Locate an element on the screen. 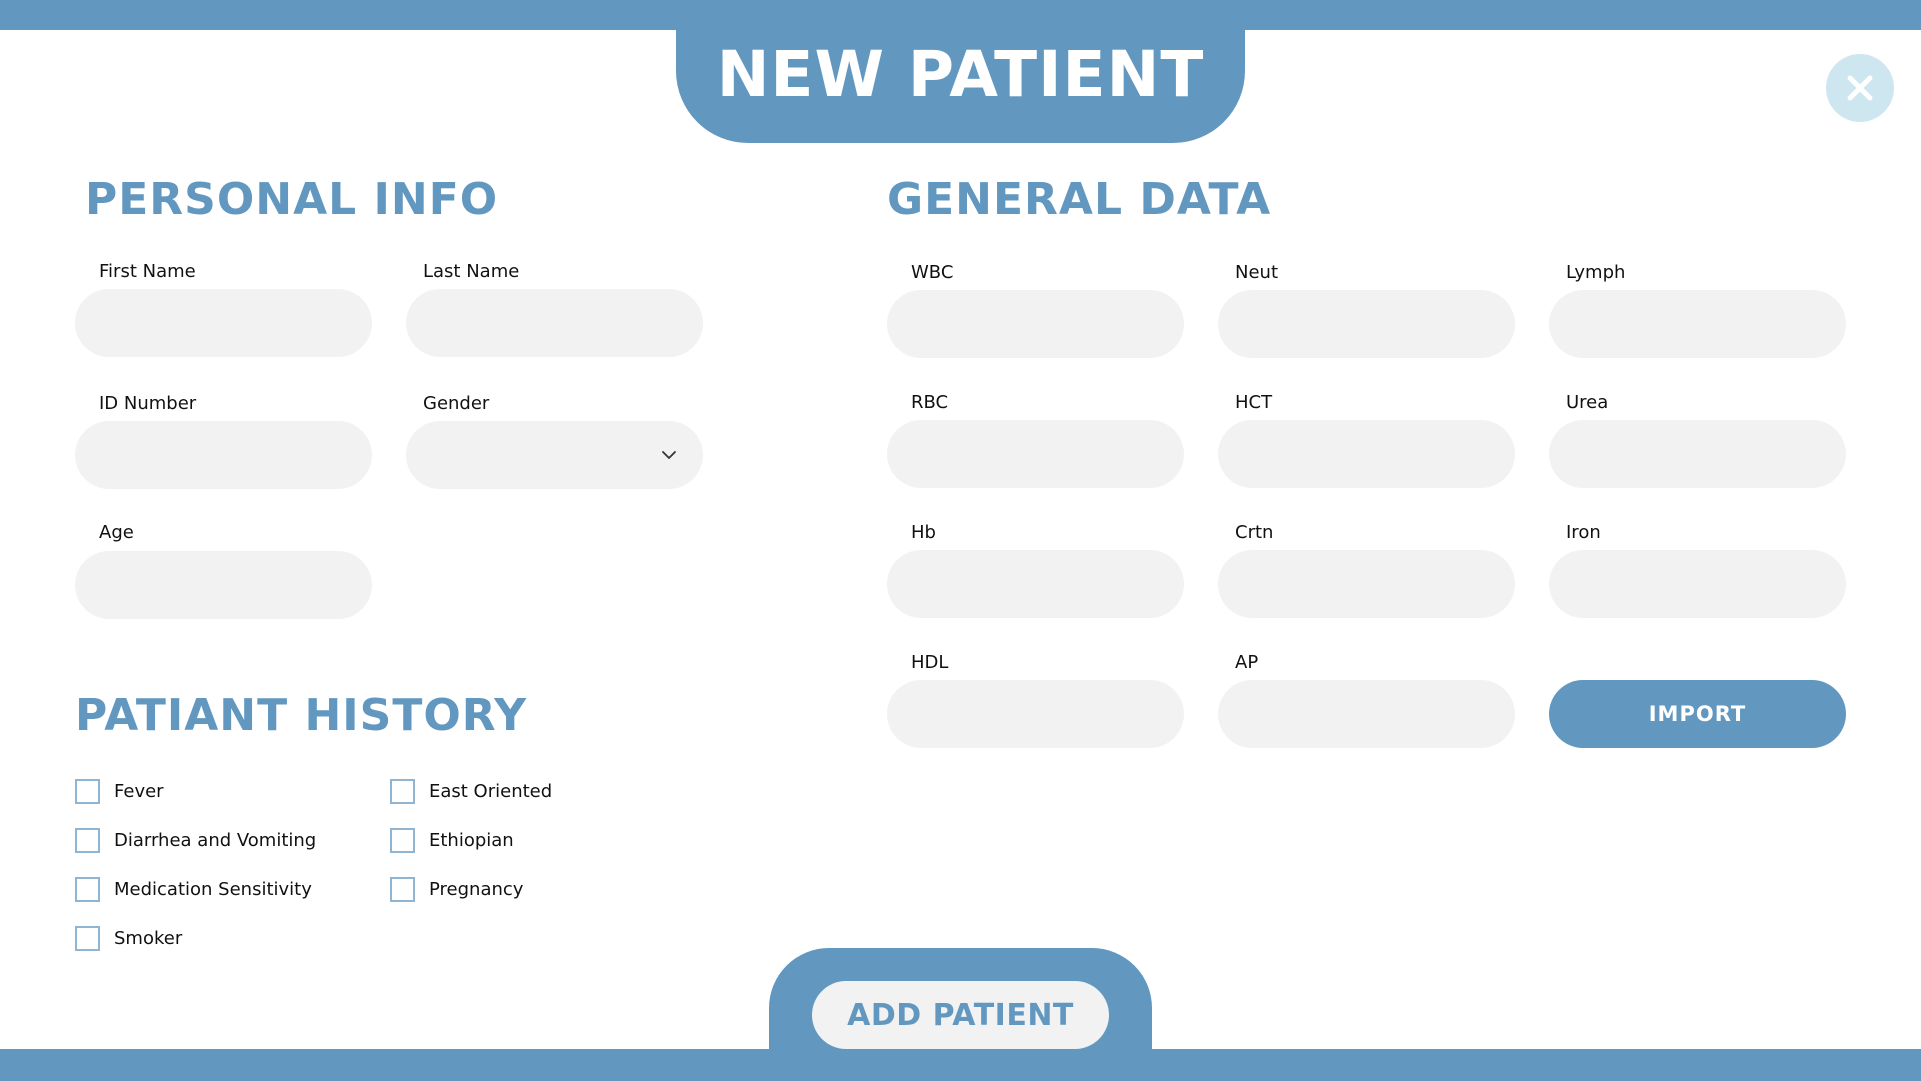  fever-checkbox is located at coordinates (87, 791).